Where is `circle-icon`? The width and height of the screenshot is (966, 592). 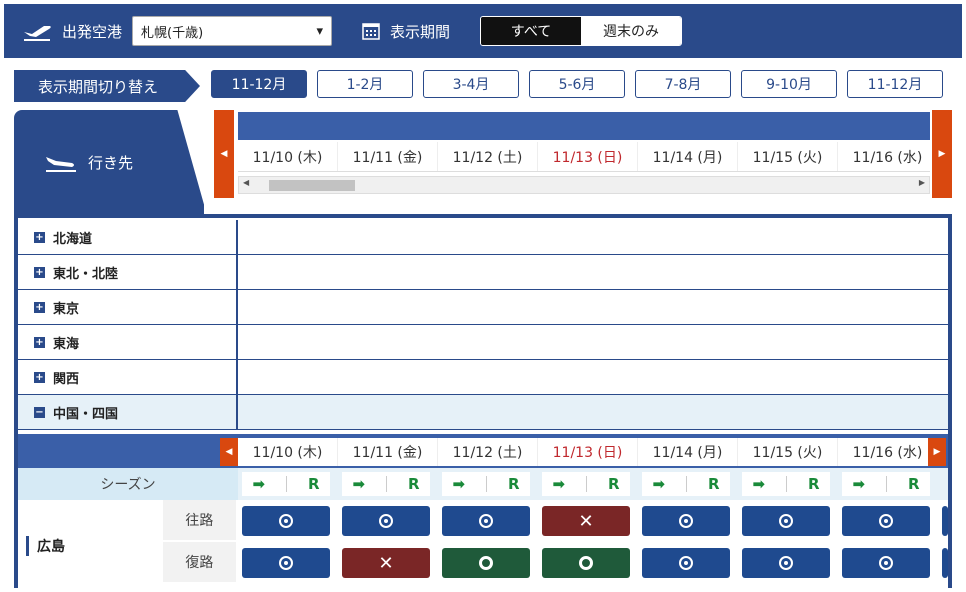 circle-icon is located at coordinates (486, 563).